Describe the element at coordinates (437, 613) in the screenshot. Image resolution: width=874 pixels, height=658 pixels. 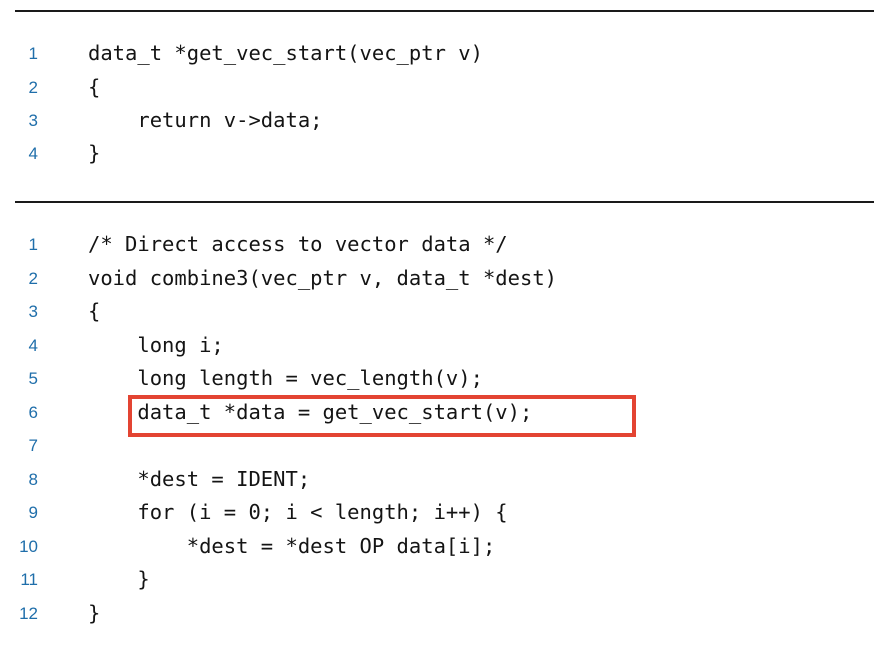
I see `code-line: 12 }` at that location.